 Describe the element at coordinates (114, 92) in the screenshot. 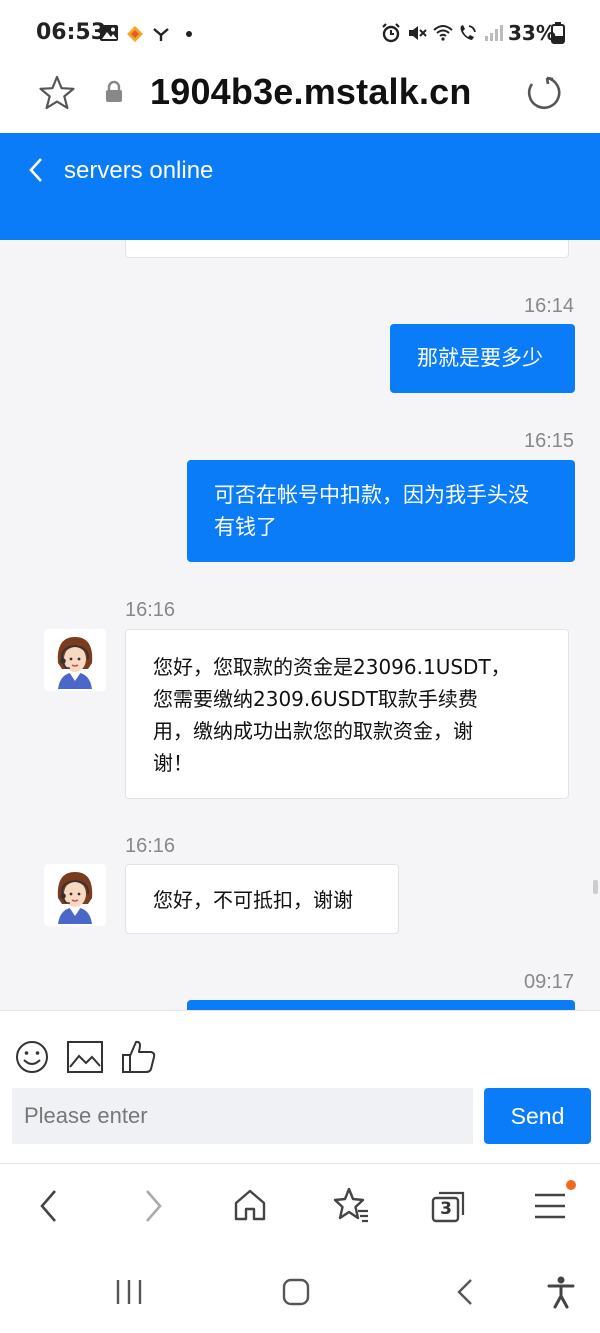

I see `lock-icon` at that location.